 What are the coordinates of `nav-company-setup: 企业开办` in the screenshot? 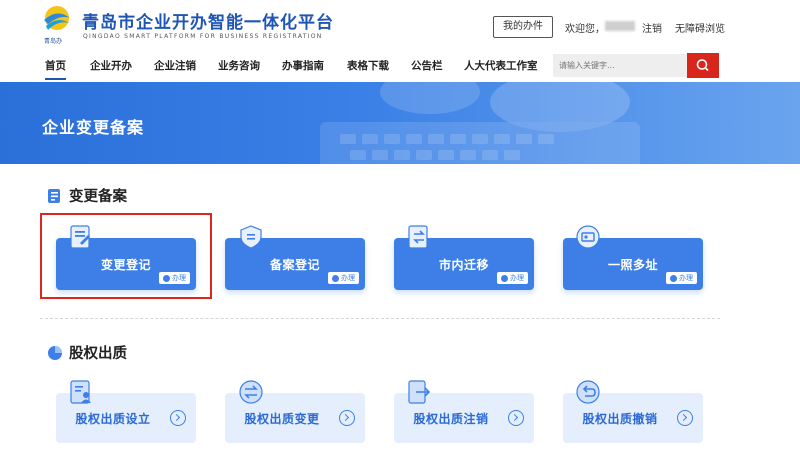 It's located at (111, 65).